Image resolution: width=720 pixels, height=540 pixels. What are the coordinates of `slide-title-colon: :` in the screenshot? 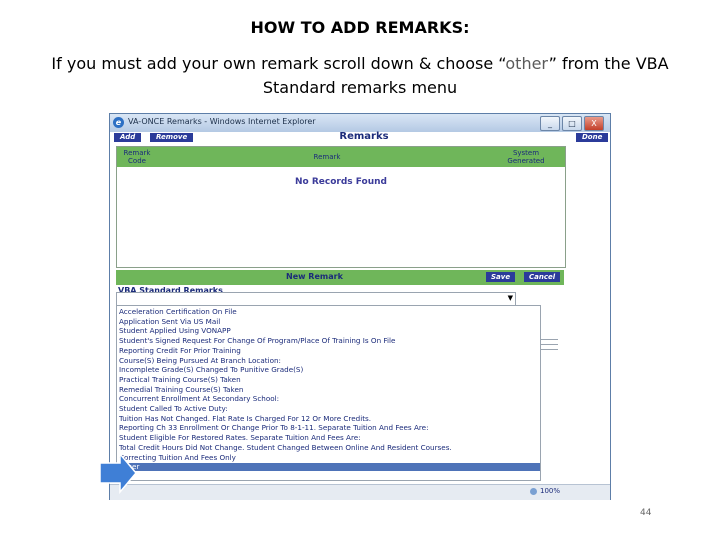 It's located at (466, 27).